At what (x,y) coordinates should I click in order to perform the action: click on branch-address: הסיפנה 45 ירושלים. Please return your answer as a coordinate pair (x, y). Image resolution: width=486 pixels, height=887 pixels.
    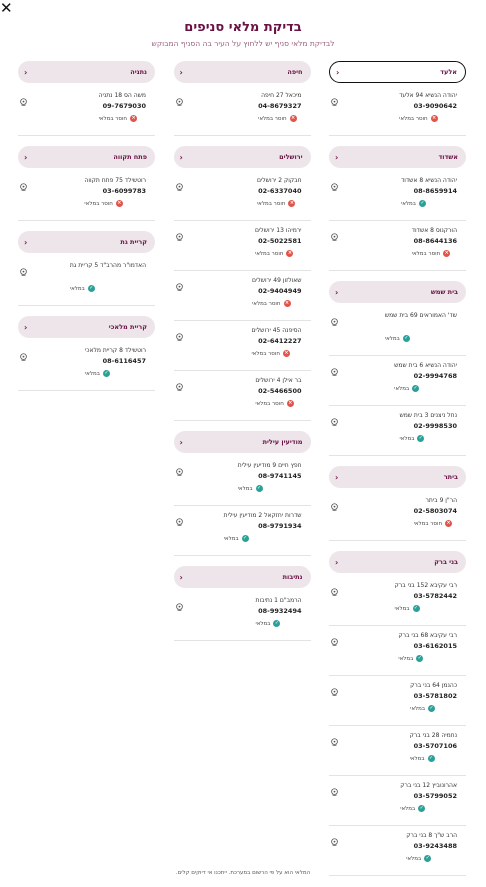
    Looking at the image, I should click on (276, 330).